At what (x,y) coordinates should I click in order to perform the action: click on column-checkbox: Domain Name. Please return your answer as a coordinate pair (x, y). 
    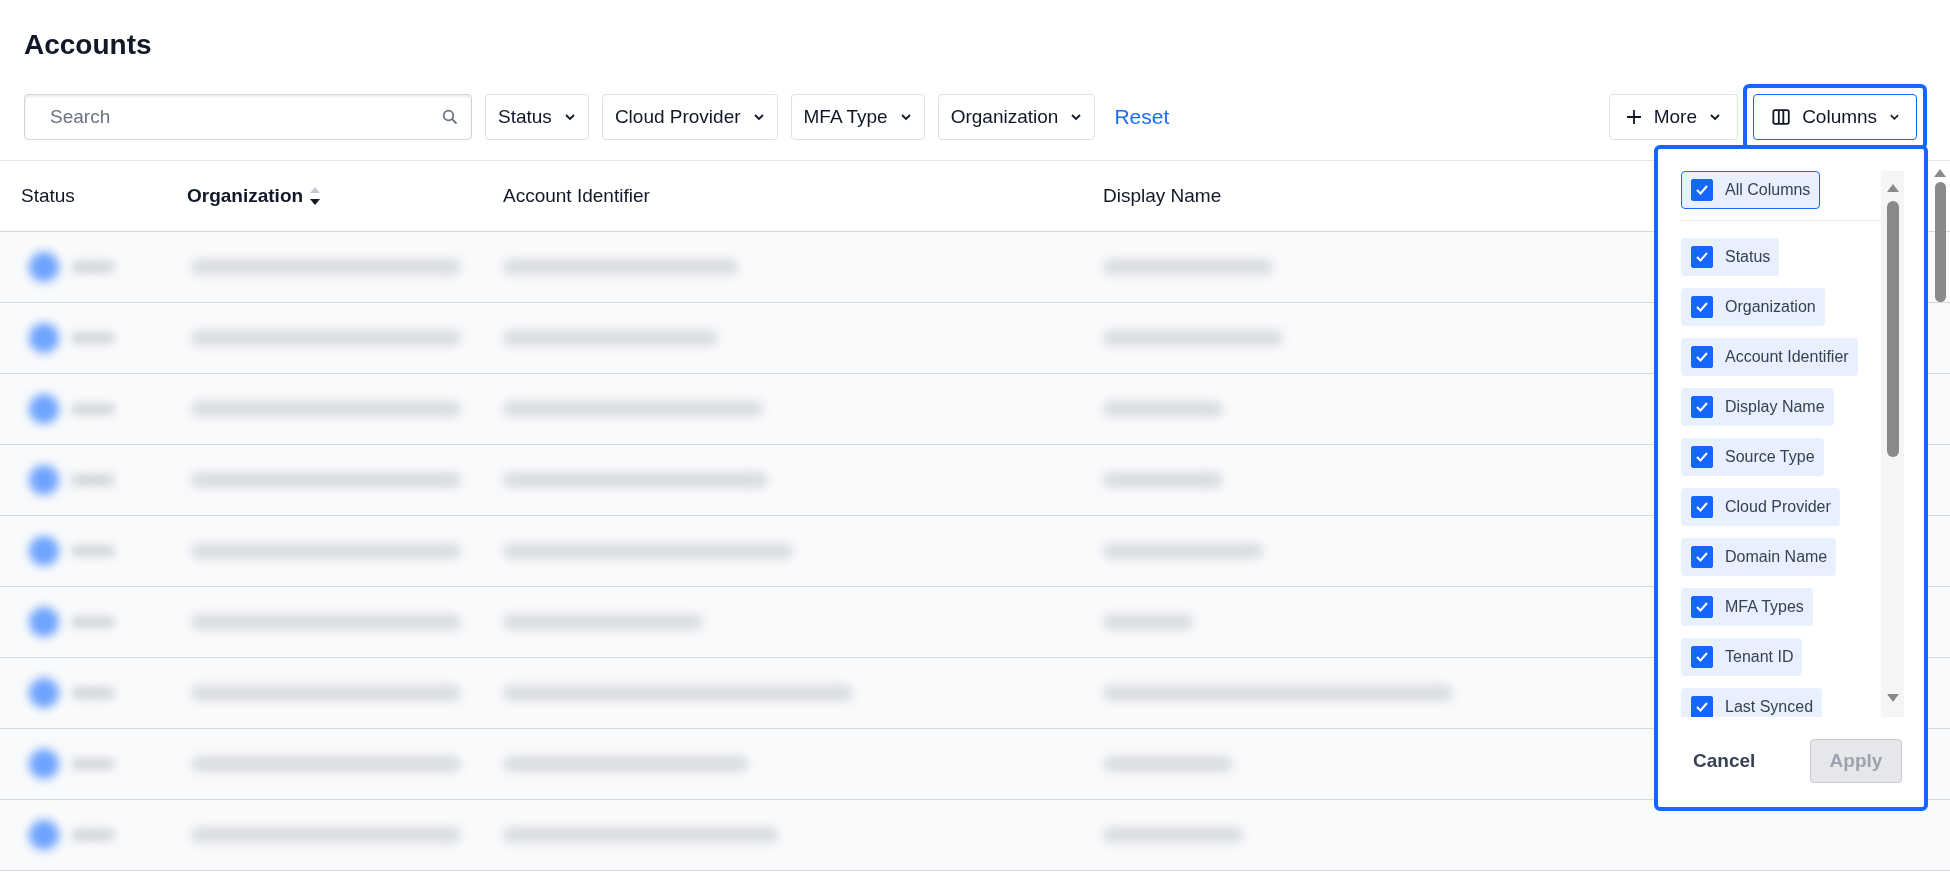
    Looking at the image, I should click on (1759, 557).